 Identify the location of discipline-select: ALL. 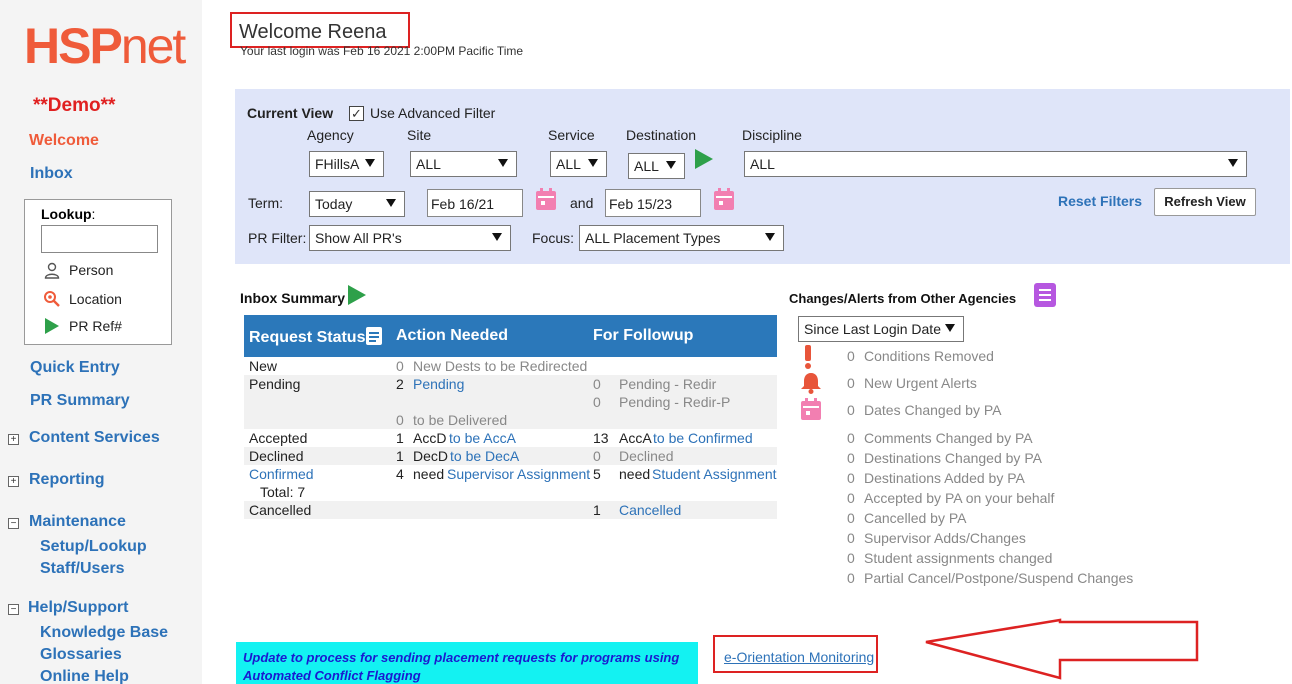
(995, 164).